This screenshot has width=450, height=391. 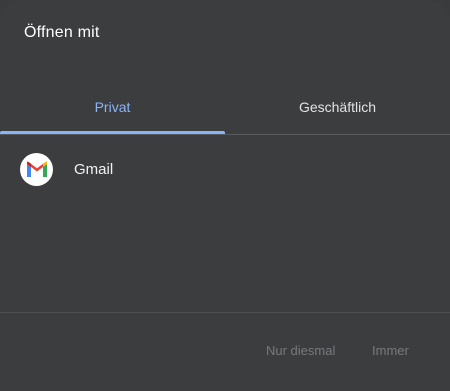 What do you see at coordinates (62, 32) in the screenshot?
I see `dialog-title: Öffnen mit` at bounding box center [62, 32].